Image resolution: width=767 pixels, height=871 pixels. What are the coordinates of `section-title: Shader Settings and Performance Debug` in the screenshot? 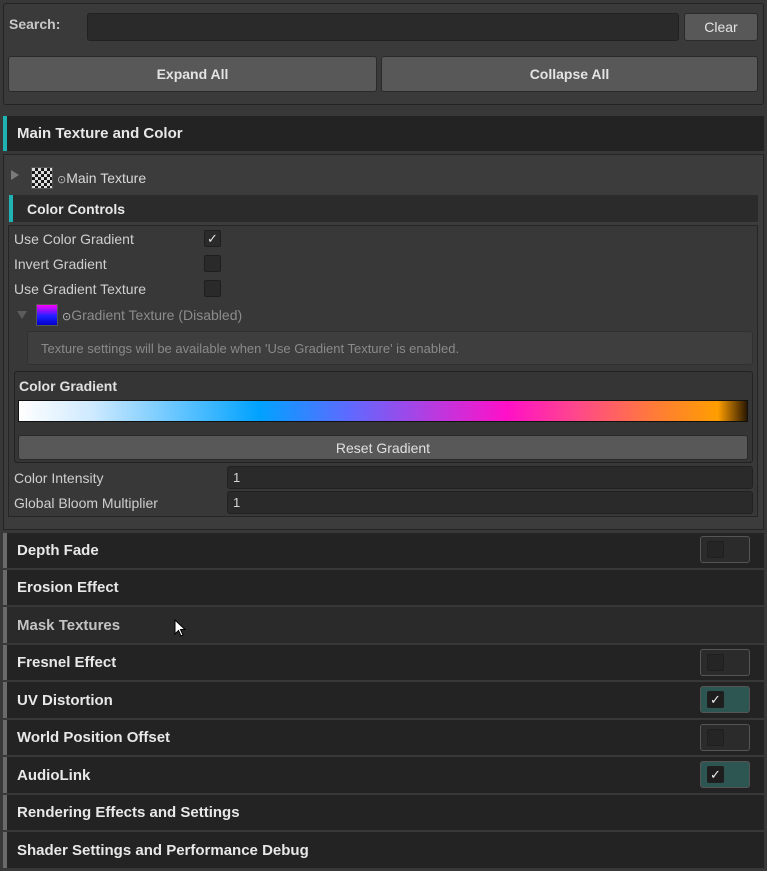 It's located at (163, 850).